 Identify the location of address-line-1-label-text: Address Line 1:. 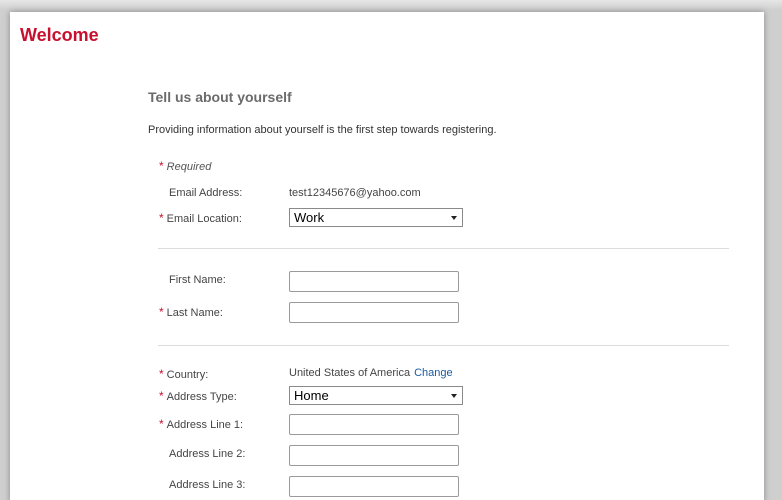
(205, 425).